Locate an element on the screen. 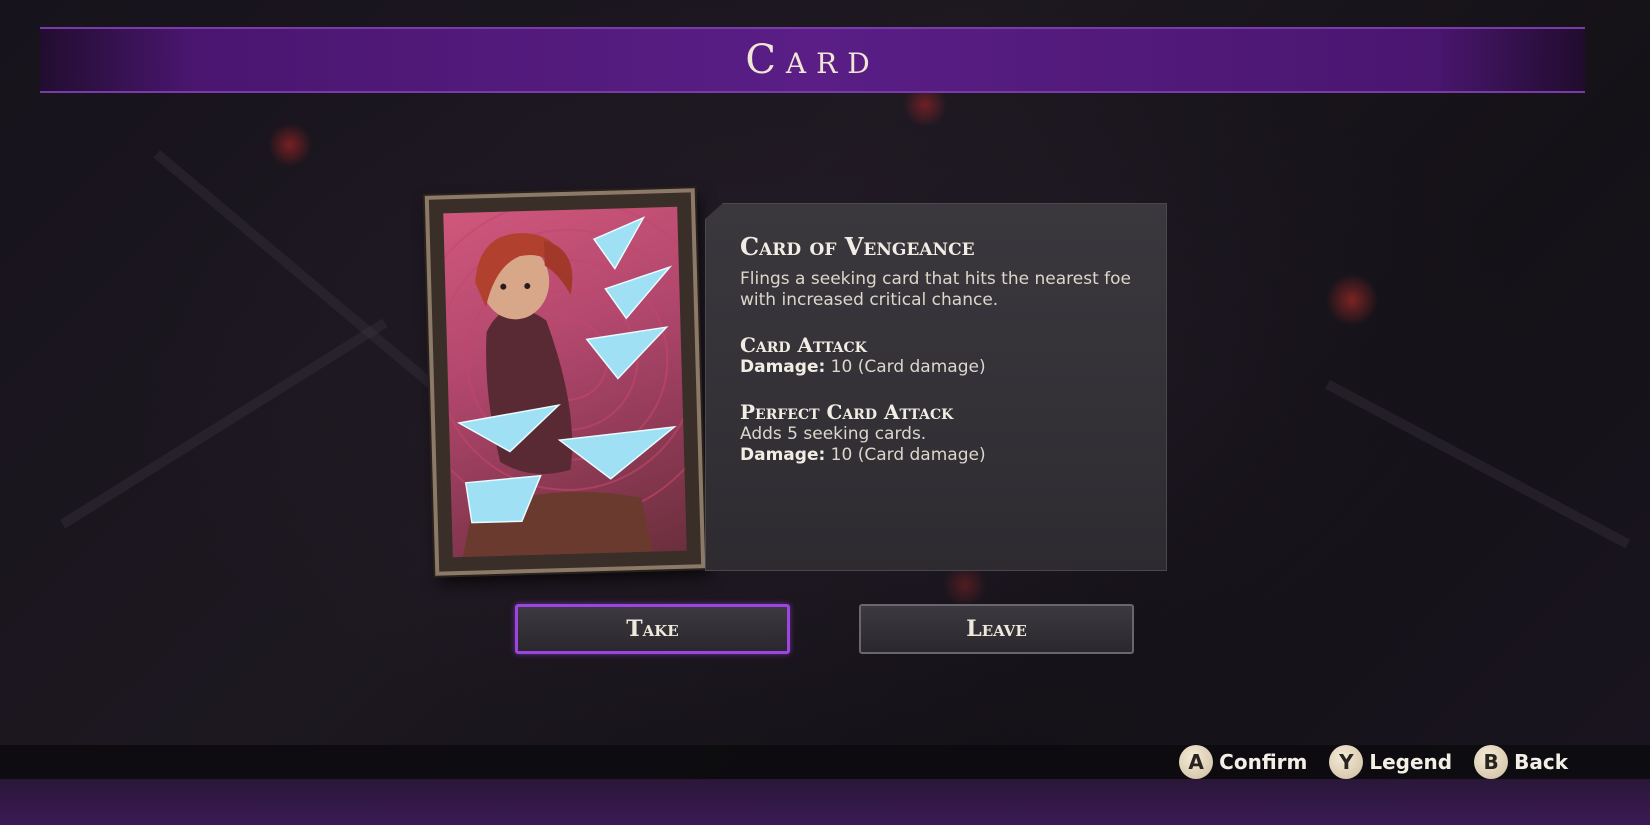  attack-name: Card Attack is located at coordinates (803, 345).